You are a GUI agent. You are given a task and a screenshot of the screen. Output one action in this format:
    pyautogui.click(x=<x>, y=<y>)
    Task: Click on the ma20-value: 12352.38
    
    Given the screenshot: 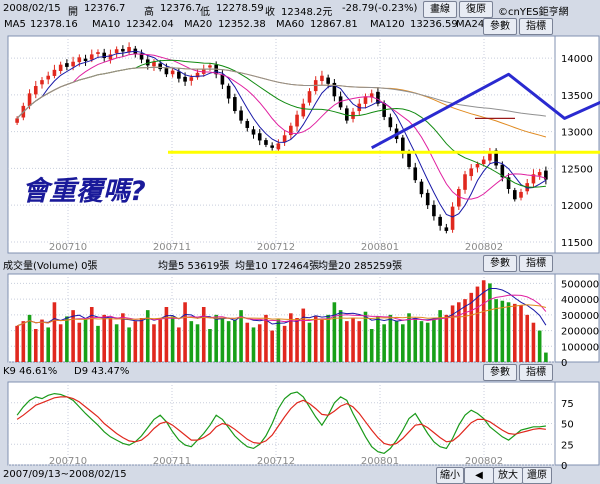 What is the action you would take?
    pyautogui.click(x=242, y=24)
    